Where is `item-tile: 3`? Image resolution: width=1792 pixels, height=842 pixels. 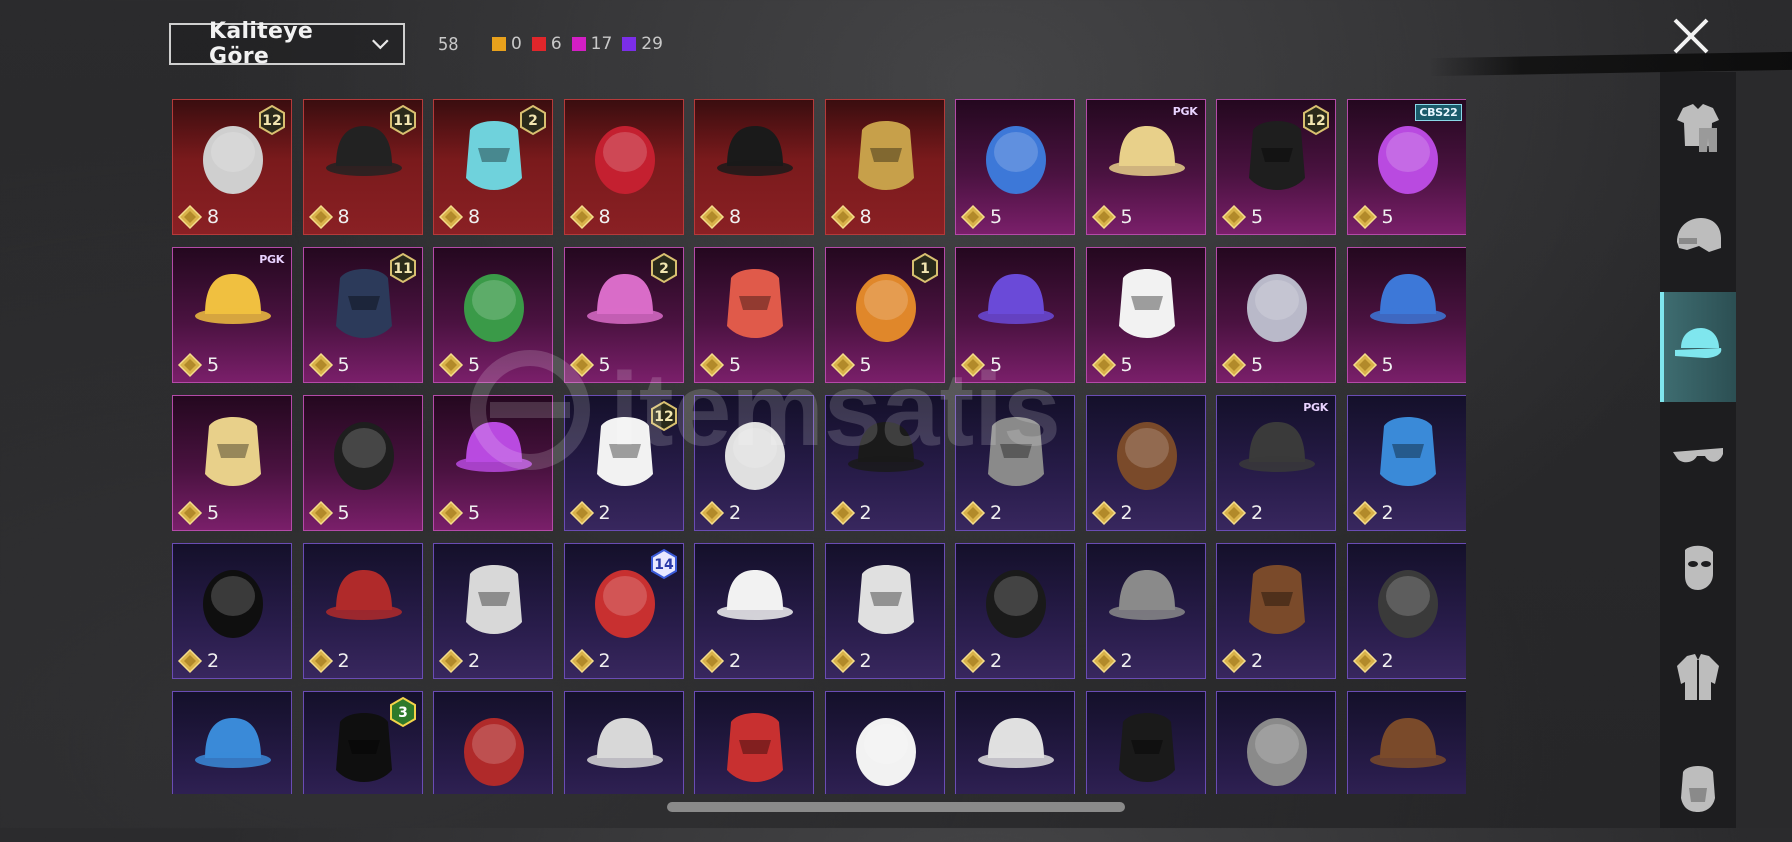 item-tile: 3 is located at coordinates (362, 742).